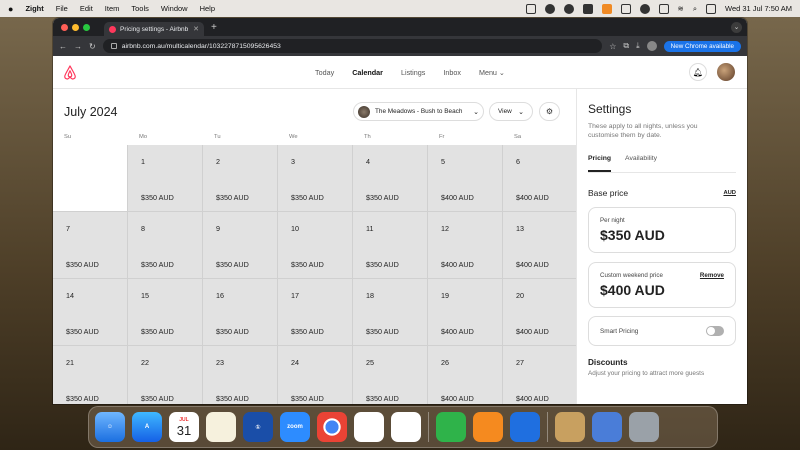 The image size is (800, 450). I want to click on browser-tab: Pricing settings - Airbnb ✕, so click(154, 29).